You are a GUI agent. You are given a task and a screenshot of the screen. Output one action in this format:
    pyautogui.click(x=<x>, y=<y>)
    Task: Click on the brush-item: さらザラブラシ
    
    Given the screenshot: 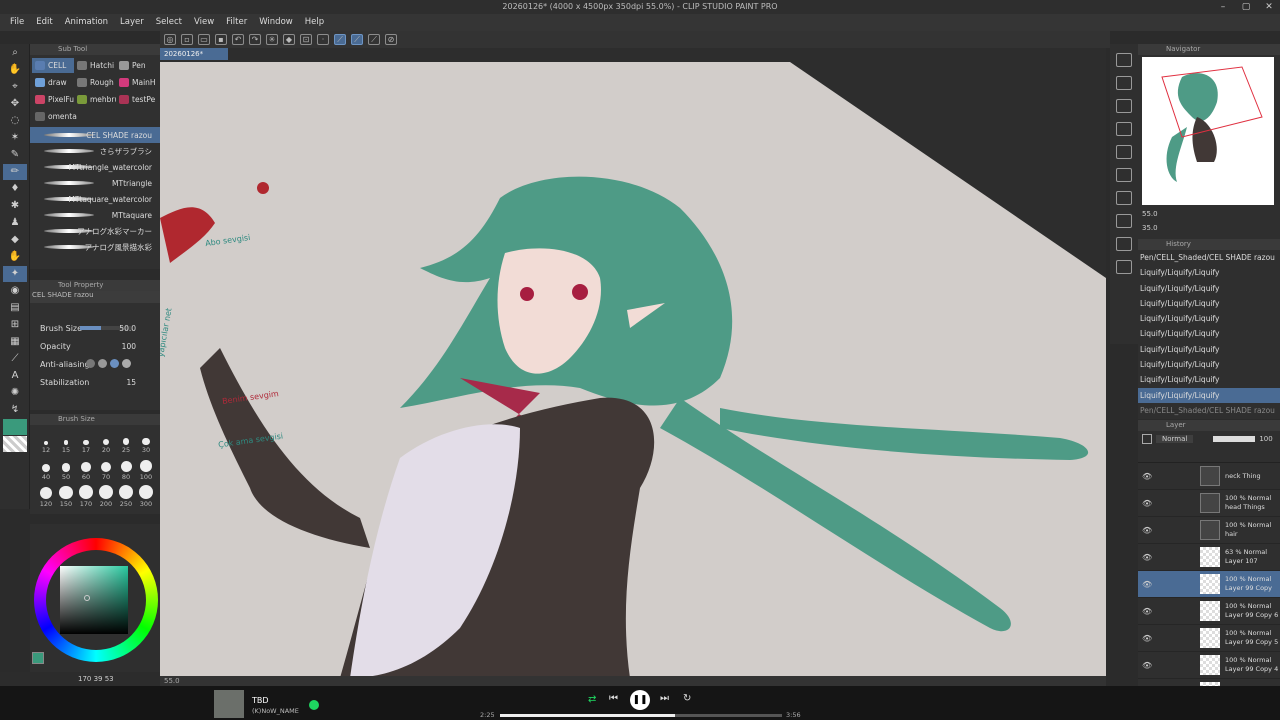 What is the action you would take?
    pyautogui.click(x=95, y=151)
    